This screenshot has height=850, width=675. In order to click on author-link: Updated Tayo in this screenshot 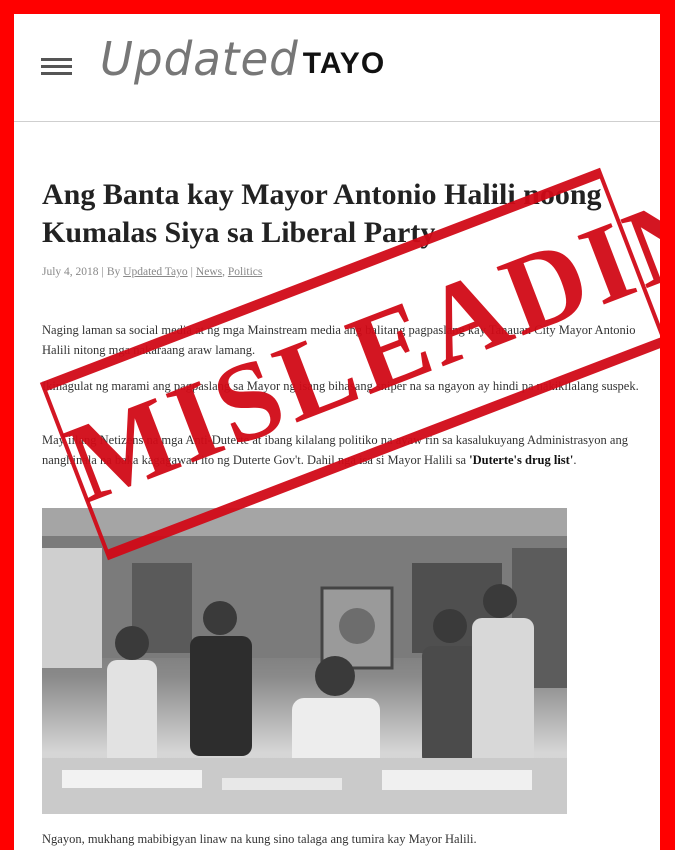, I will do `click(155, 272)`.